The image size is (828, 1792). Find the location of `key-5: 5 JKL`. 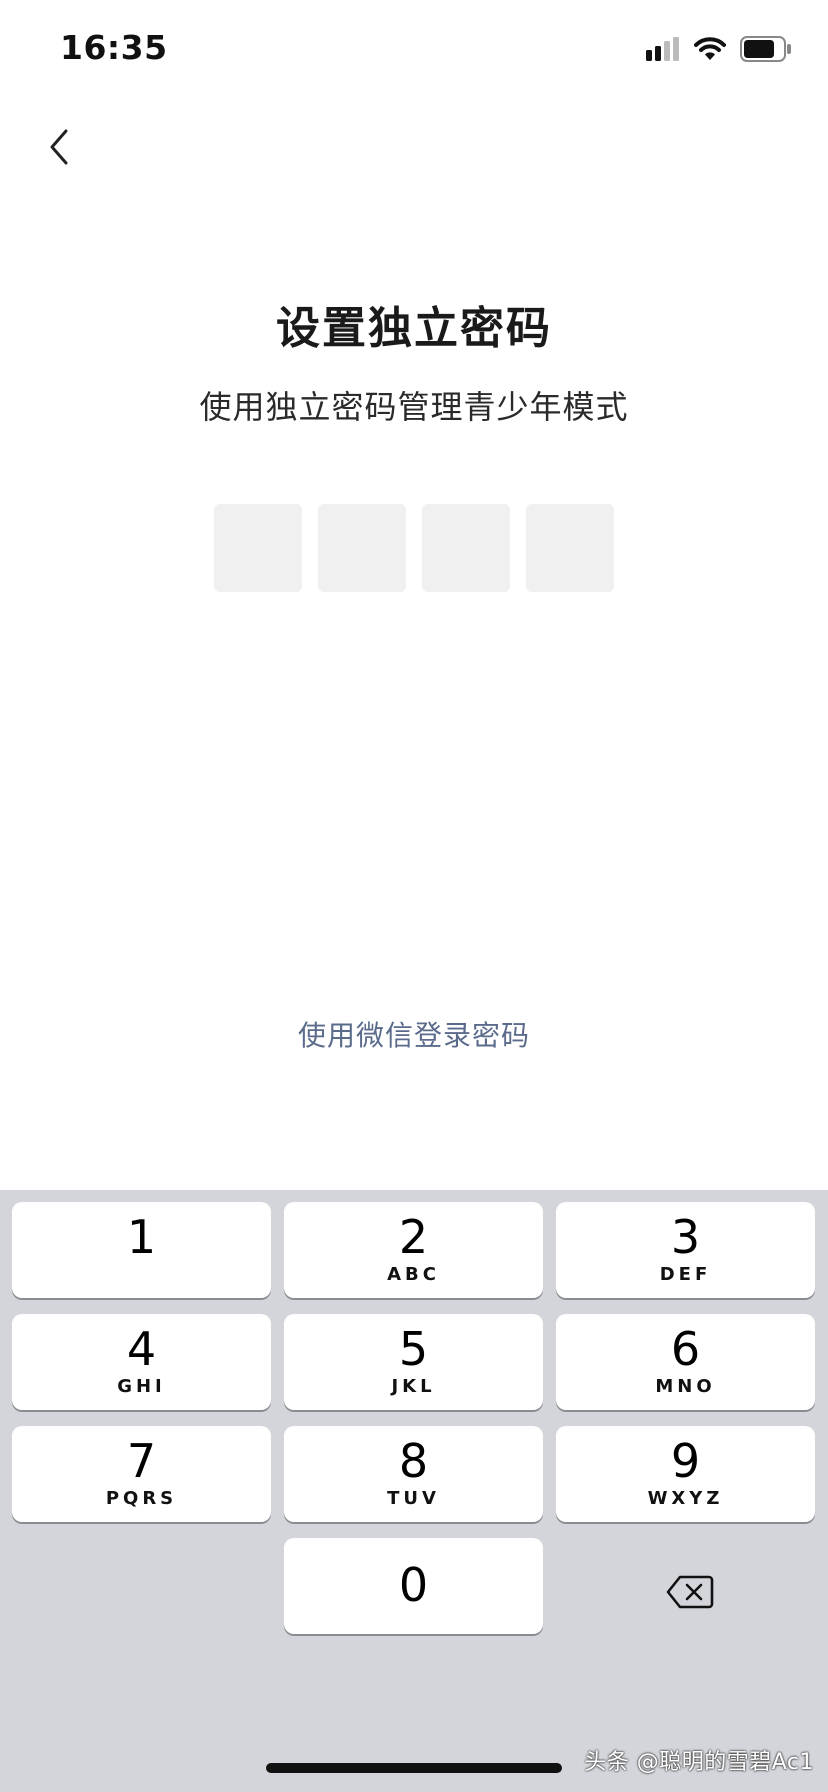

key-5: 5 JKL is located at coordinates (413, 1362).